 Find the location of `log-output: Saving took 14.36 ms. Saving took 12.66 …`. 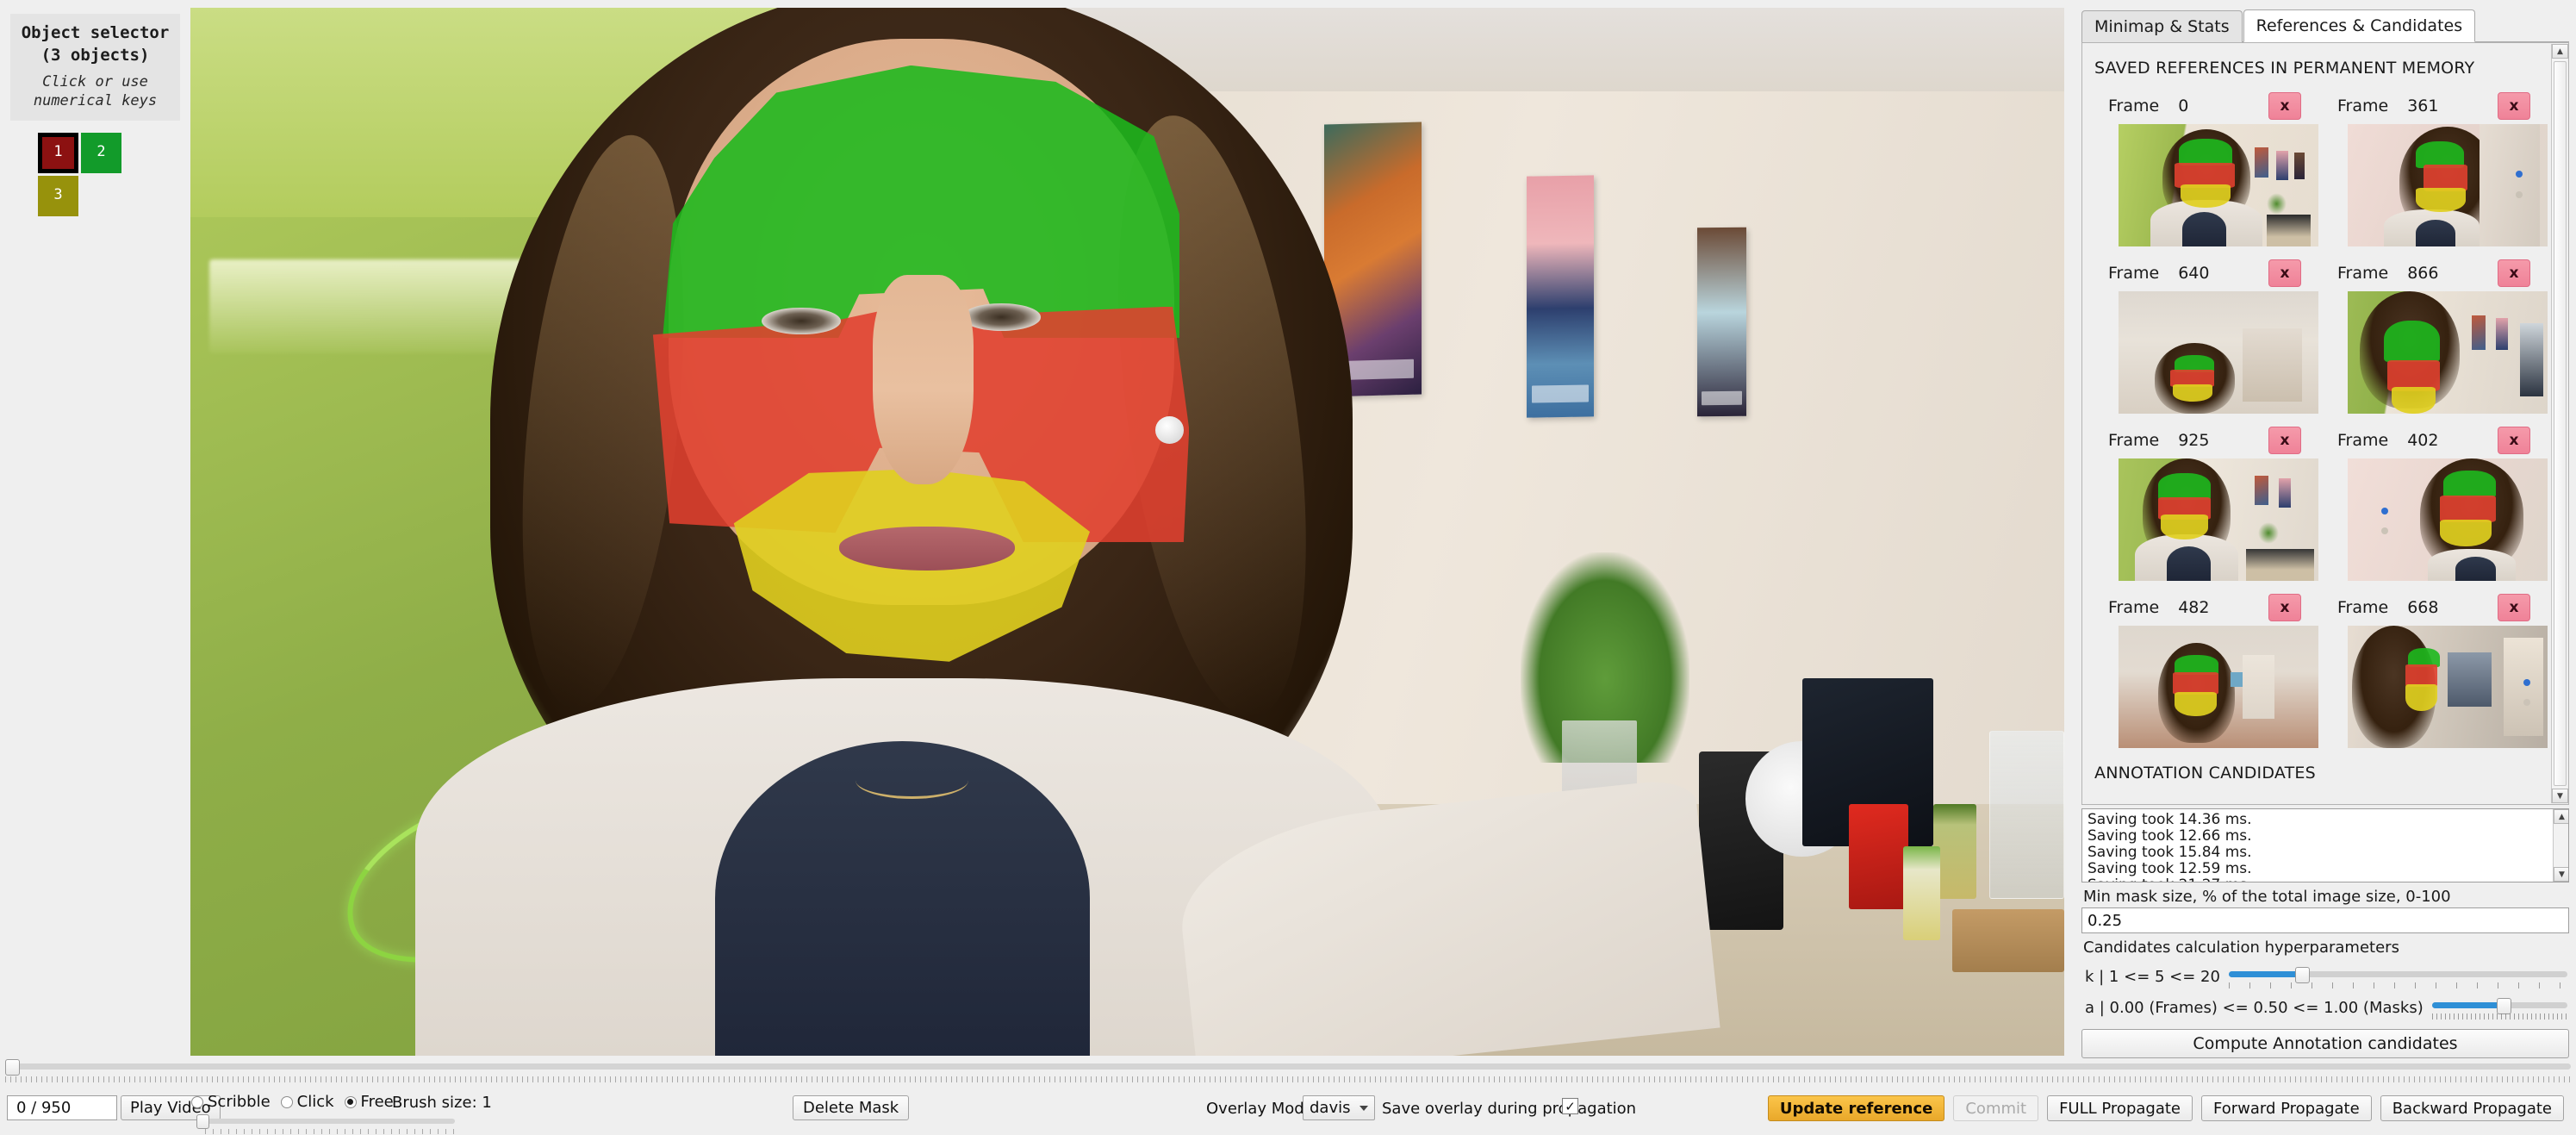

log-output: Saving took 14.36 ms. Saving took 12.66 … is located at coordinates (2325, 845).